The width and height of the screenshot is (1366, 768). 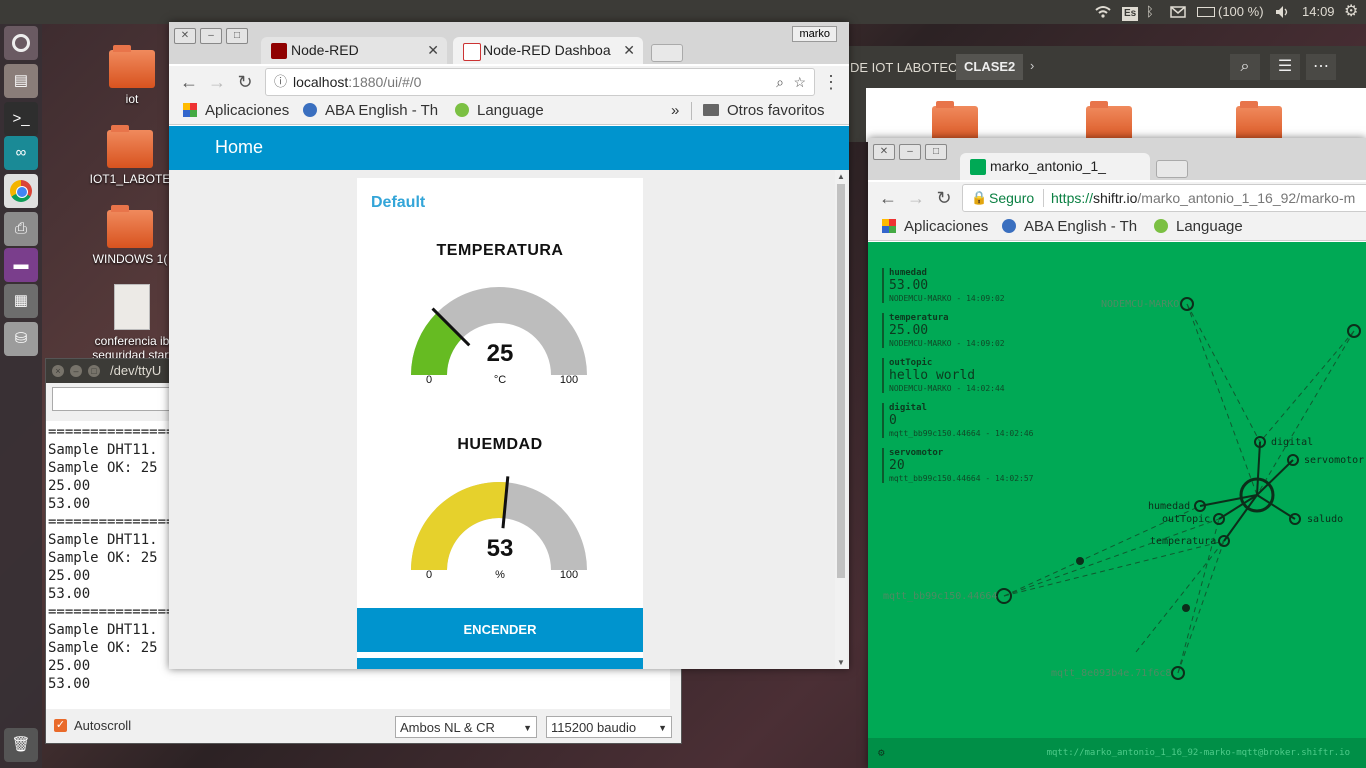 What do you see at coordinates (1285, 67) in the screenshot?
I see `list-view-icon: ☰` at bounding box center [1285, 67].